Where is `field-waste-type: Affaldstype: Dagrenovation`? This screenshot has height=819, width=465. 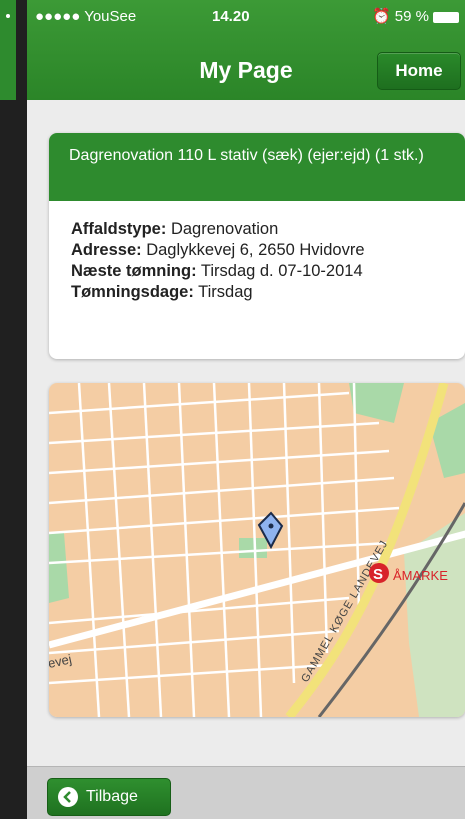 field-waste-type: Affaldstype: Dagrenovation is located at coordinates (257, 229).